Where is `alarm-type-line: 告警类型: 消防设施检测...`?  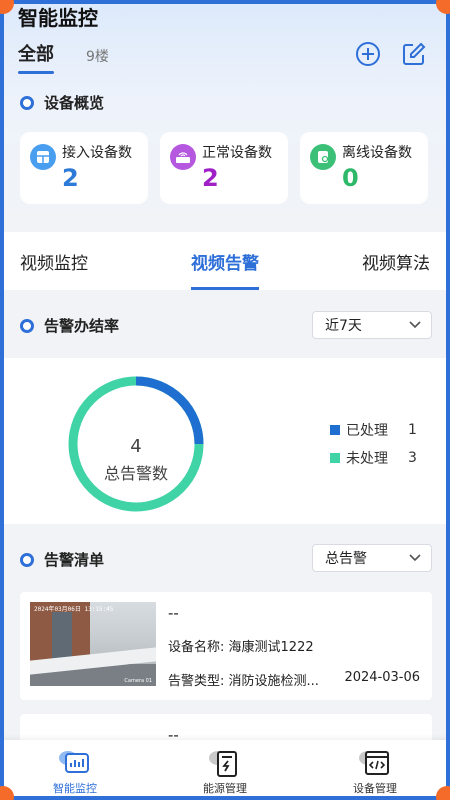
alarm-type-line: 告警类型: 消防设施检测... is located at coordinates (243, 679).